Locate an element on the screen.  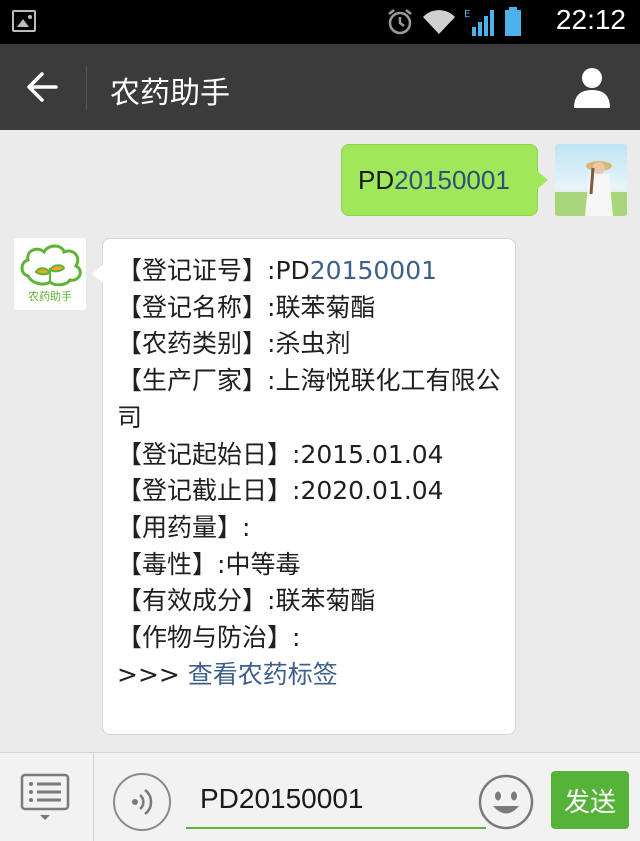
status-icons: E is located at coordinates (454, 22).